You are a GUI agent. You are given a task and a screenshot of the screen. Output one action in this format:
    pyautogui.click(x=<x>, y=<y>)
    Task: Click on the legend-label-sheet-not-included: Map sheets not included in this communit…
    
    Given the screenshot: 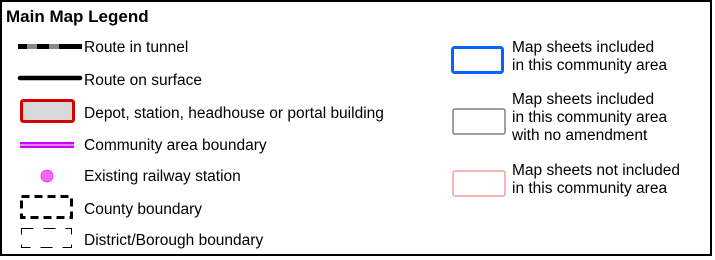 What is the action you would take?
    pyautogui.click(x=596, y=179)
    